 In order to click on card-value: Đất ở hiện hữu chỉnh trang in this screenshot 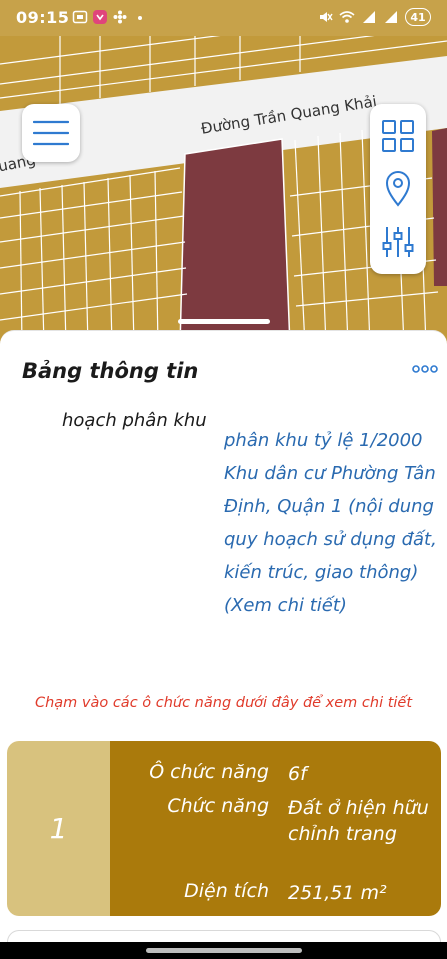, I will do `click(358, 821)`.